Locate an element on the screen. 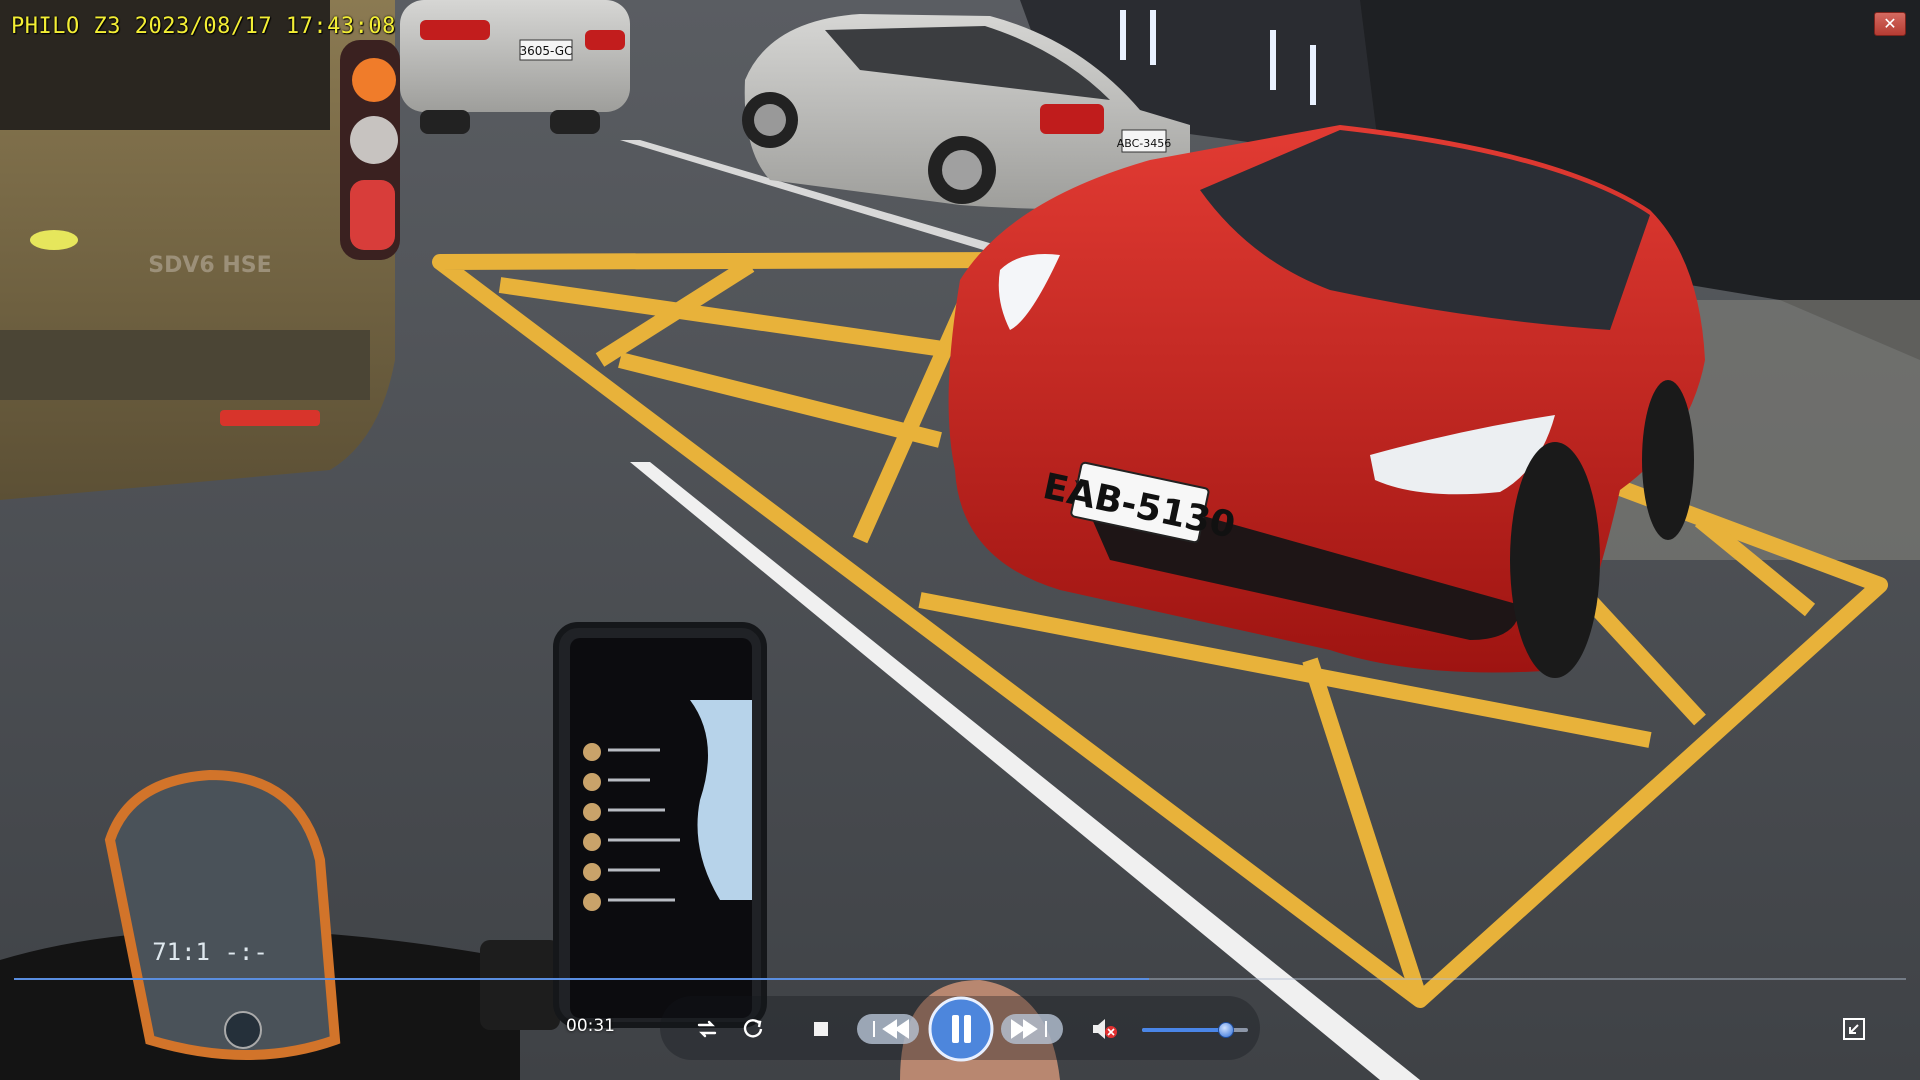  van-badge: SDV6 HSE is located at coordinates (209, 265).